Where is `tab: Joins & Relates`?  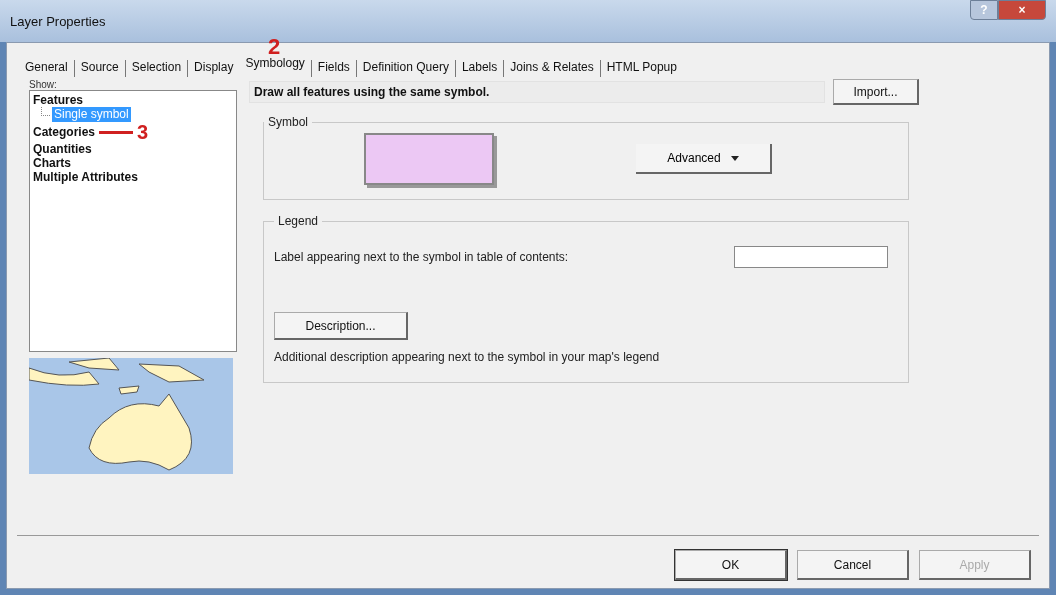
tab: Joins & Relates is located at coordinates (551, 68).